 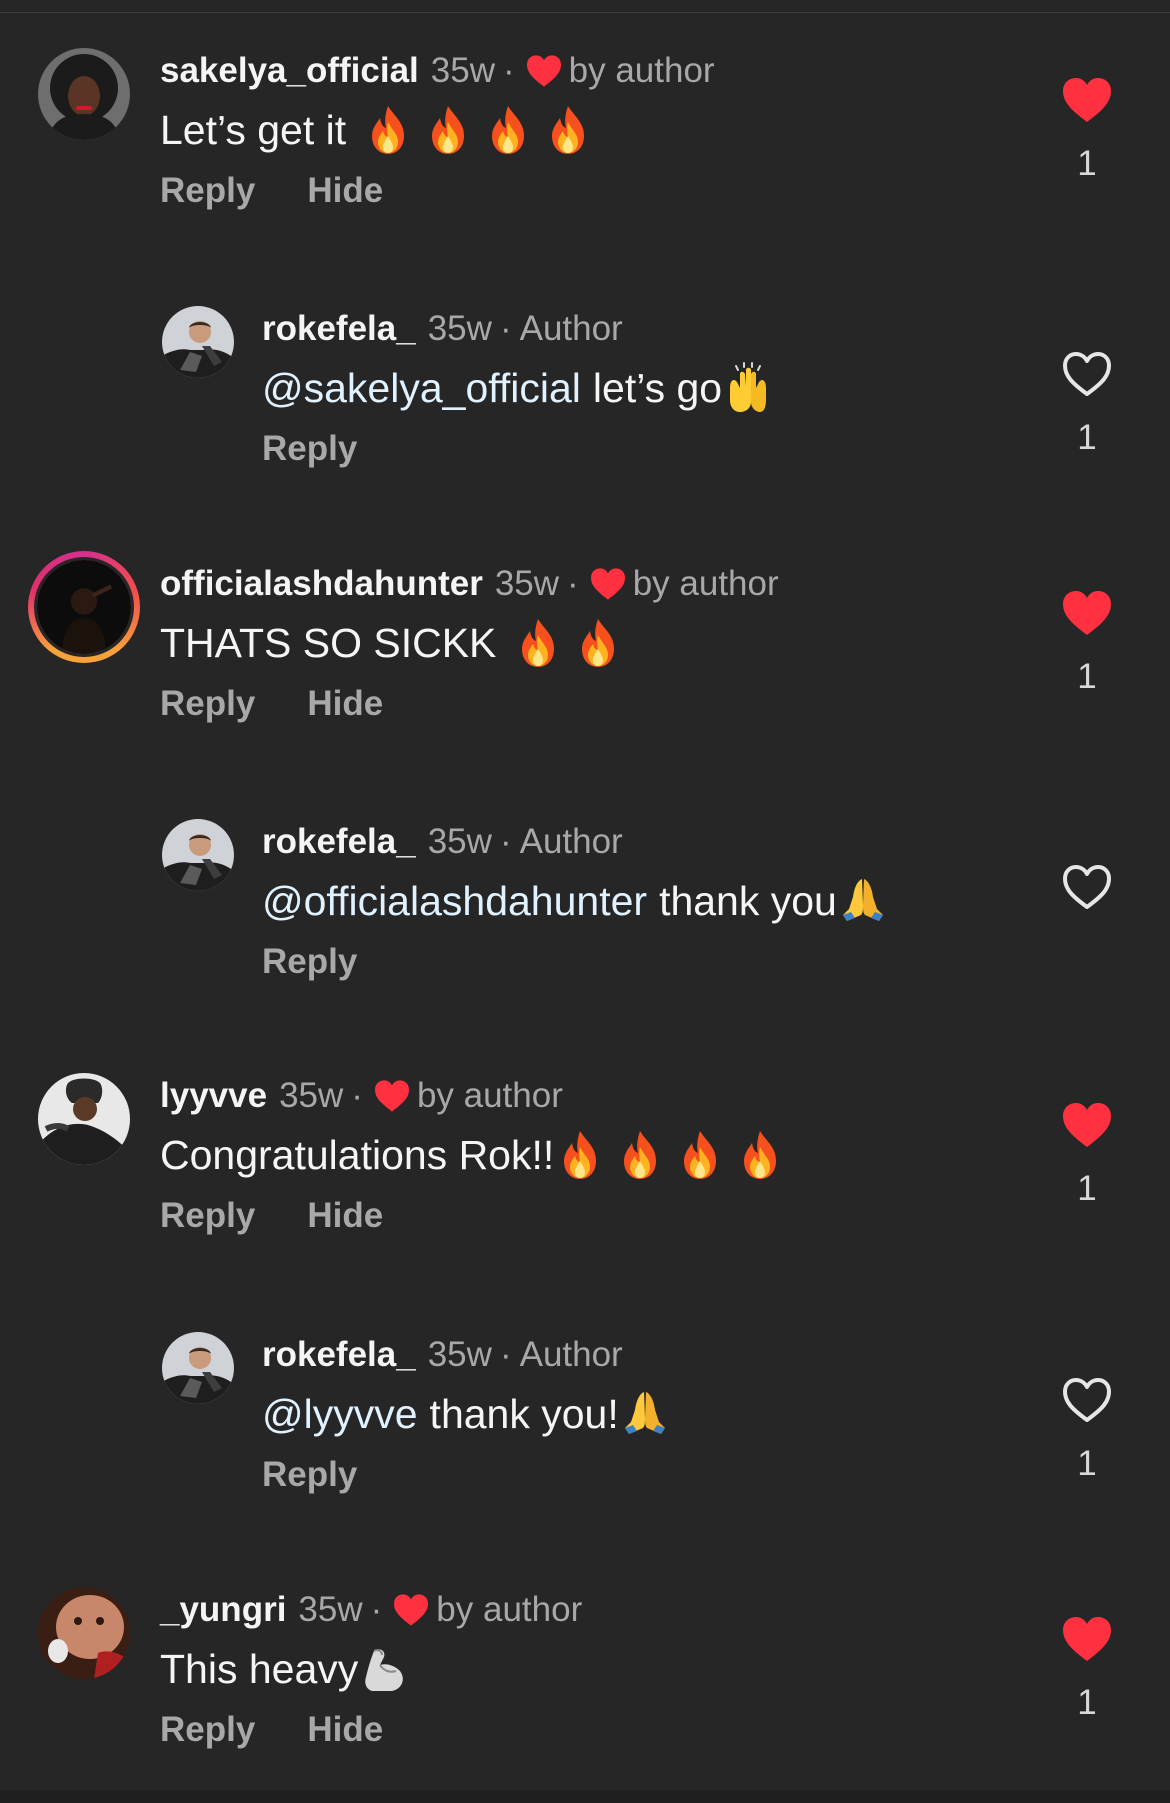 What do you see at coordinates (357, 1154) in the screenshot?
I see `comment-body: Congratulations Rok!!` at bounding box center [357, 1154].